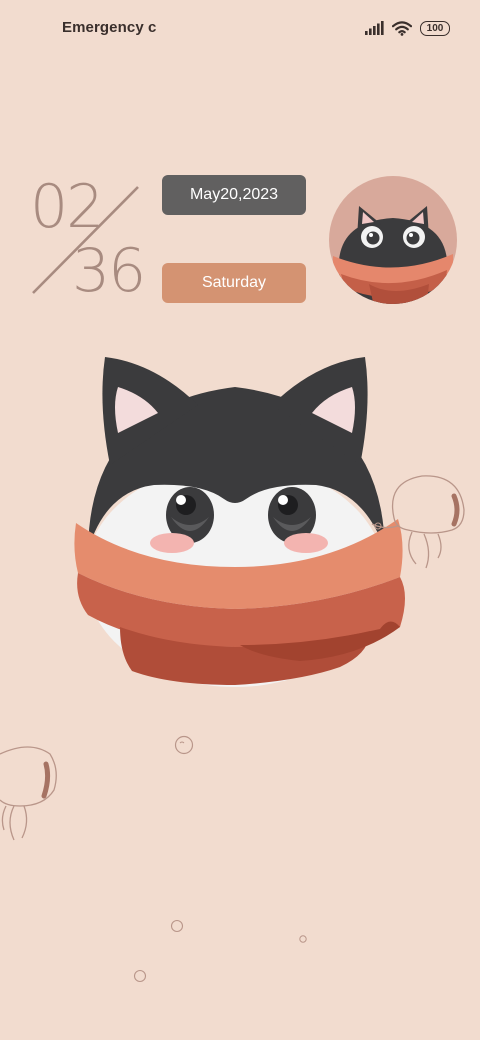  What do you see at coordinates (234, 283) in the screenshot?
I see `weekday-label: Saturday` at bounding box center [234, 283].